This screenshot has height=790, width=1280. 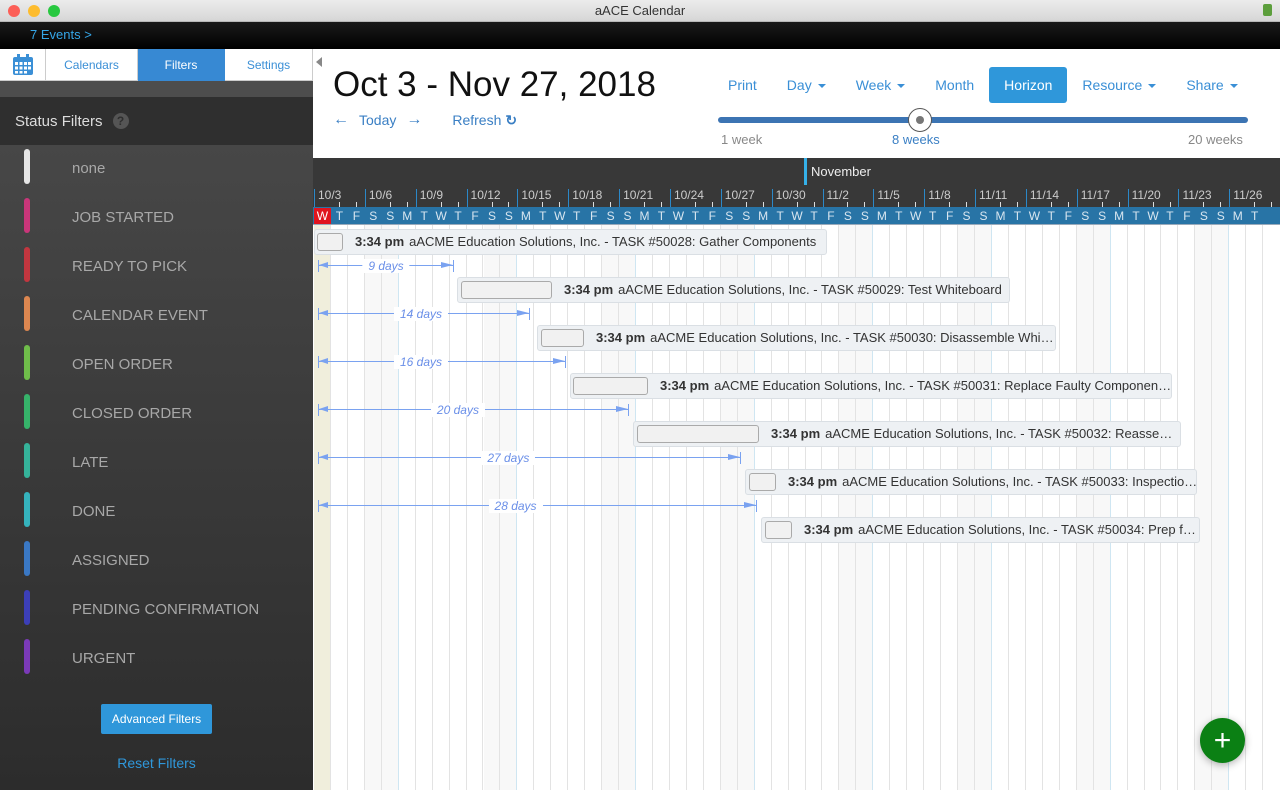 What do you see at coordinates (319, 62) in the screenshot?
I see `collapse-sidebar-icon` at bounding box center [319, 62].